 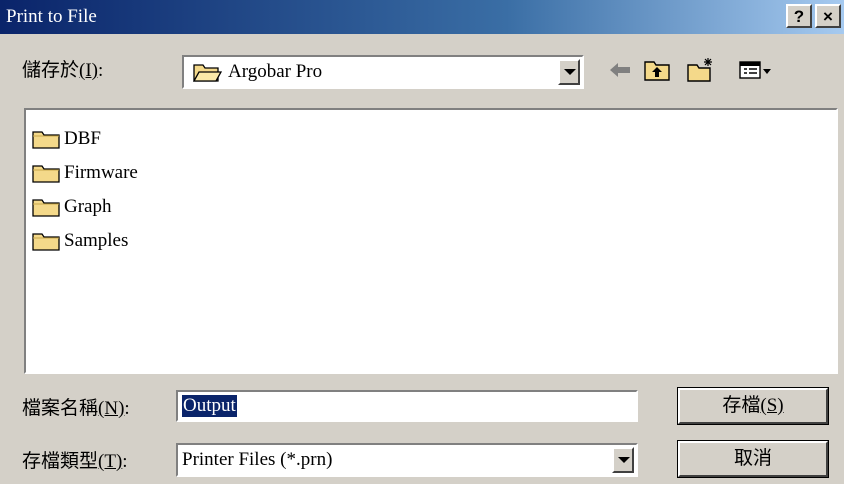 I want to click on new-folder-icon, so click(x=701, y=70).